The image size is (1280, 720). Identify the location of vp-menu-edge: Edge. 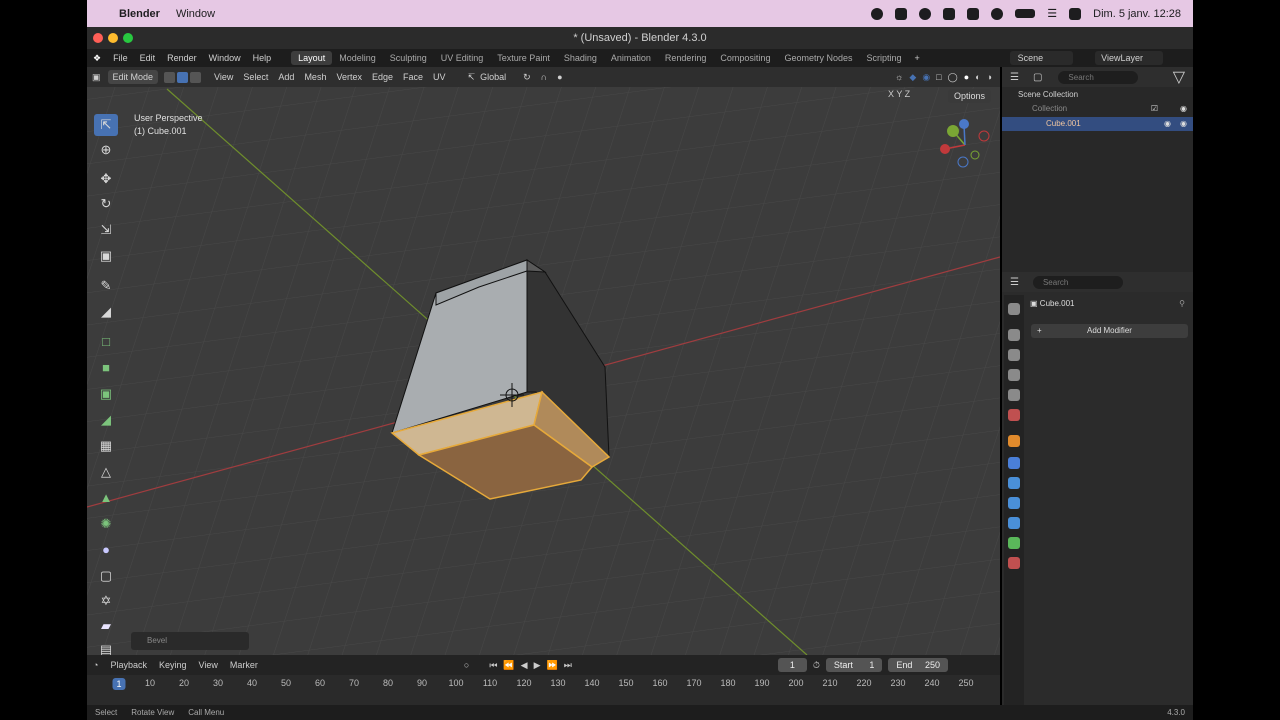
(382, 77).